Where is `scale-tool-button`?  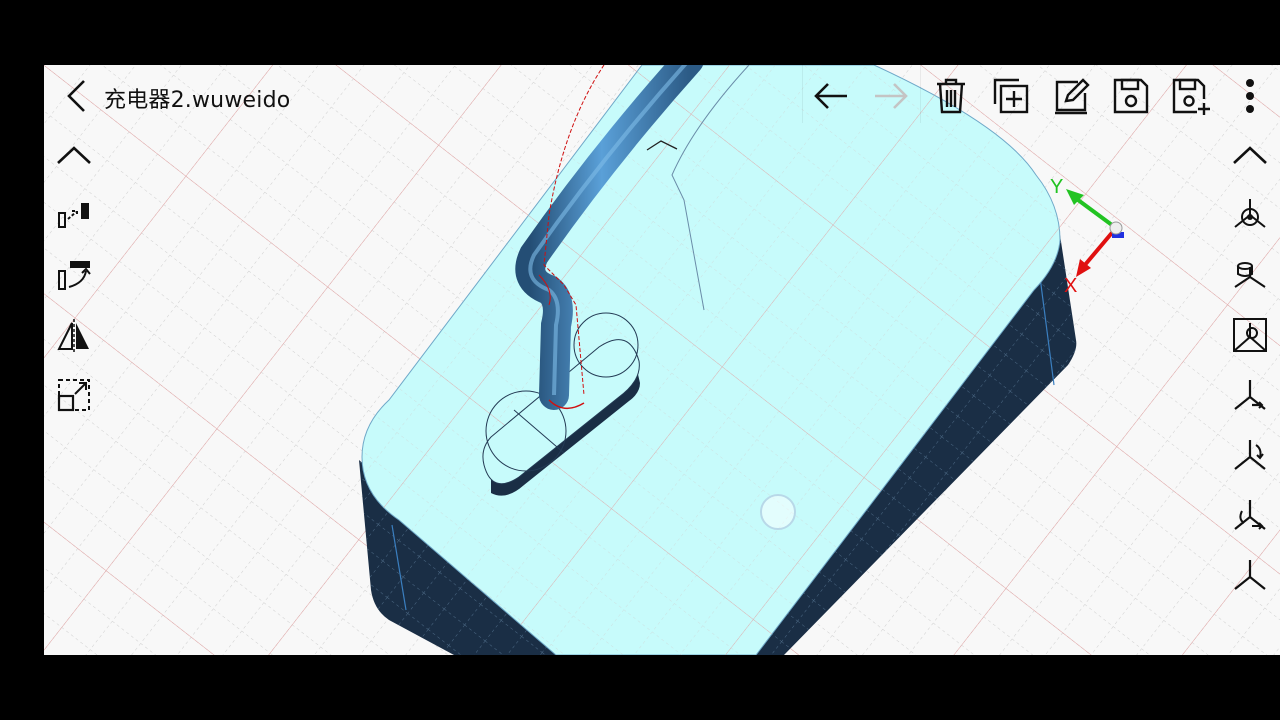
scale-tool-button is located at coordinates (74, 395).